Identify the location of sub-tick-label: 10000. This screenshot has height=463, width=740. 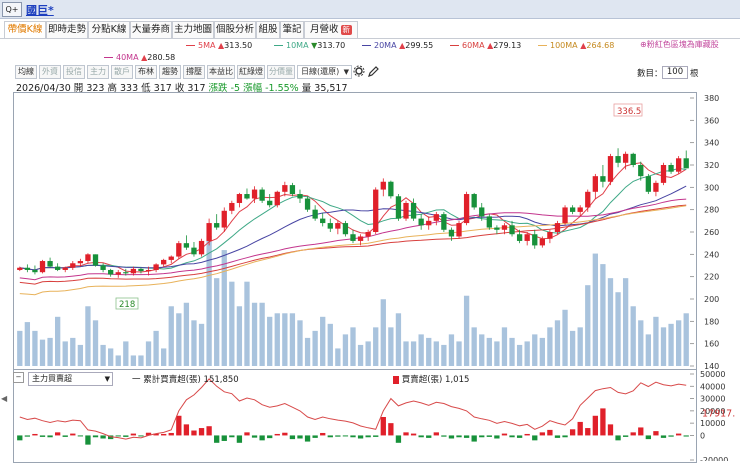
(712, 423).